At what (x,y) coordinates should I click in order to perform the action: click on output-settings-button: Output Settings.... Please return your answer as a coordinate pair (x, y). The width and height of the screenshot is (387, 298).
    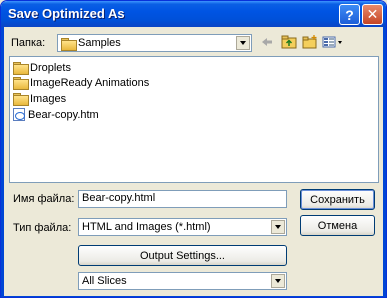
    Looking at the image, I should click on (182, 255).